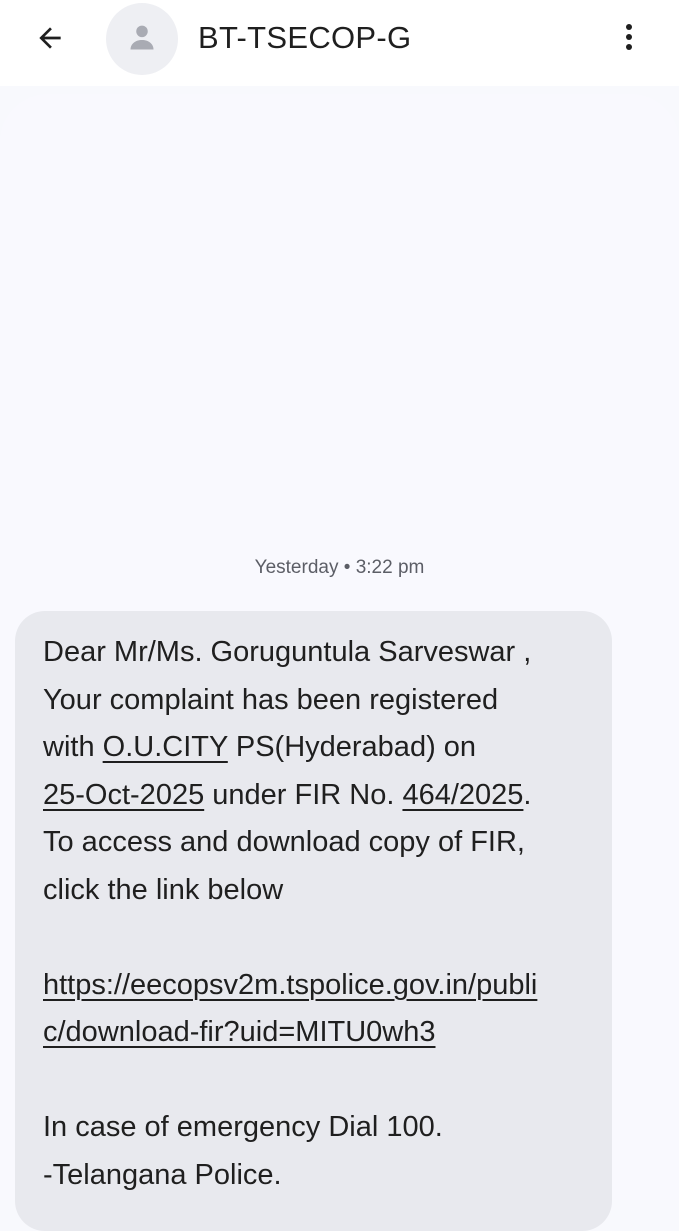 The image size is (679, 1231). I want to click on message-line-greeting: Dear Mr/Ms. Goruguntula Sarveswar ,, so click(287, 652).